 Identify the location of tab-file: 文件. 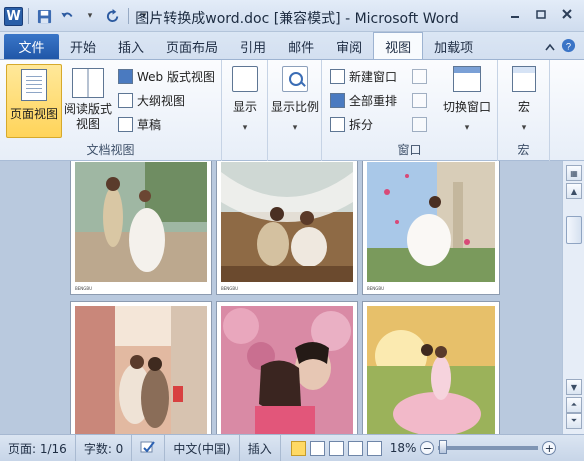
(31, 46).